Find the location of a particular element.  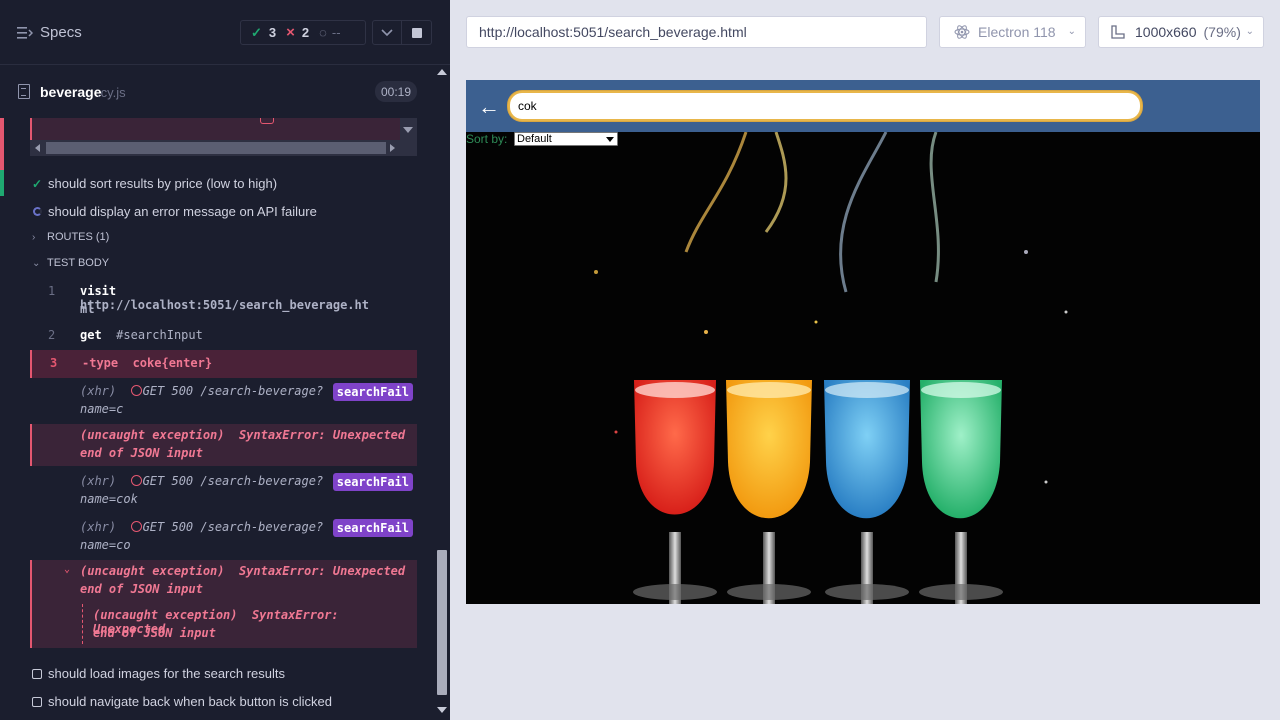

check-icon: ✓ is located at coordinates (37, 183).